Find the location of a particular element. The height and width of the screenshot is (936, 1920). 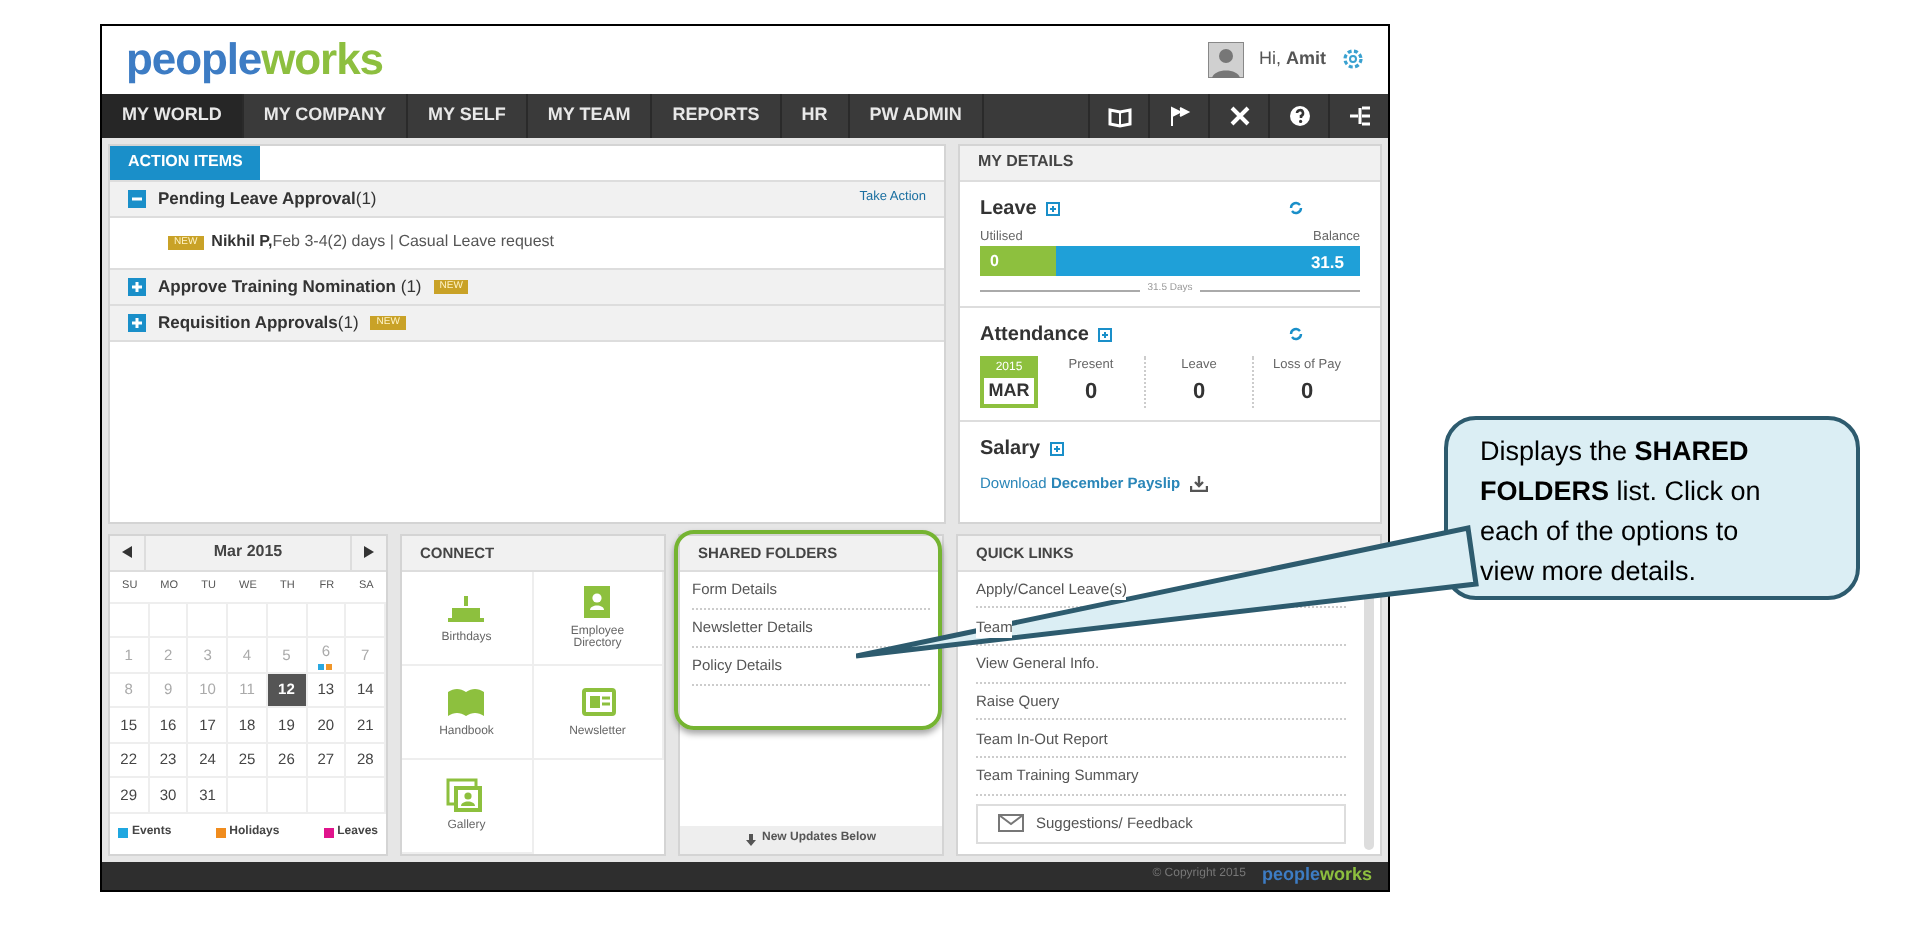

collapse-icon is located at coordinates (137, 198).